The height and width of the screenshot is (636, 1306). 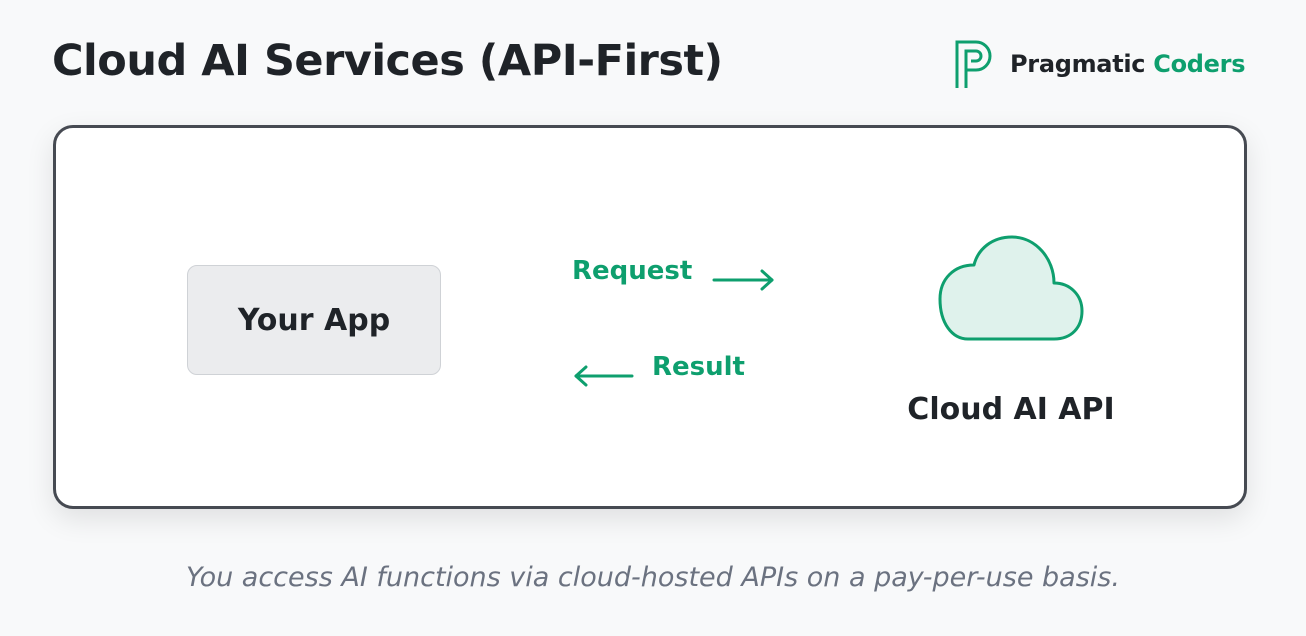 I want to click on pc-logo-icon, so click(x=973, y=64).